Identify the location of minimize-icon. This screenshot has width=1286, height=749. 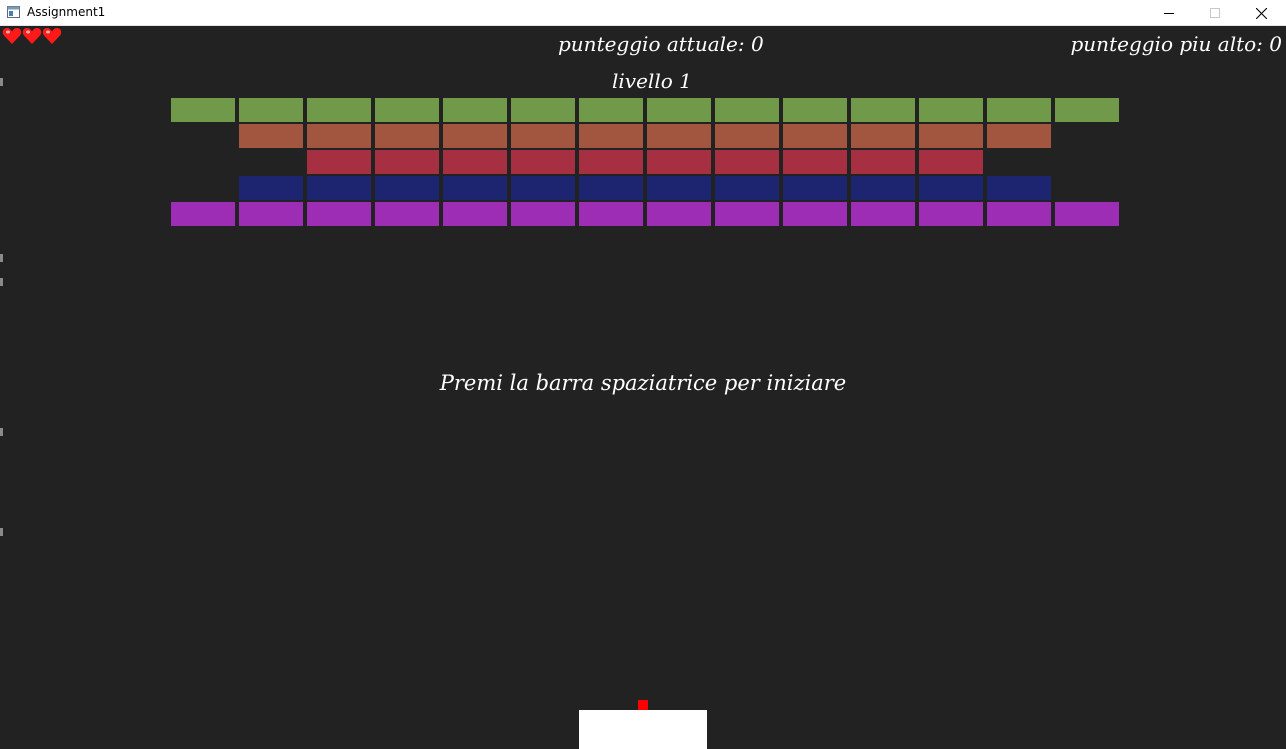
(1169, 13).